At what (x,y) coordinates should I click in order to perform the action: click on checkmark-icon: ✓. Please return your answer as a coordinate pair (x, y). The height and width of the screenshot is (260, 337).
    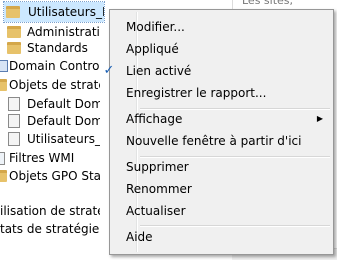
    Looking at the image, I should click on (109, 70).